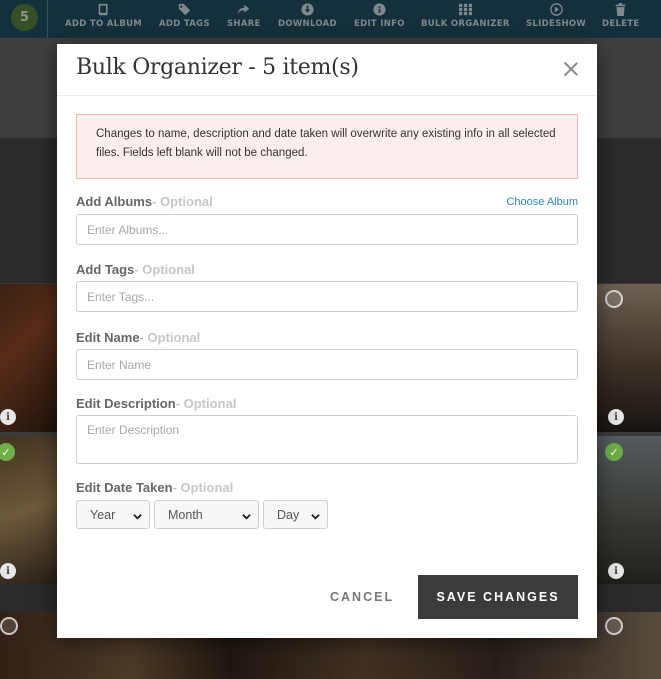  I want to click on toolbar-dim-overlay, so click(330, 19).